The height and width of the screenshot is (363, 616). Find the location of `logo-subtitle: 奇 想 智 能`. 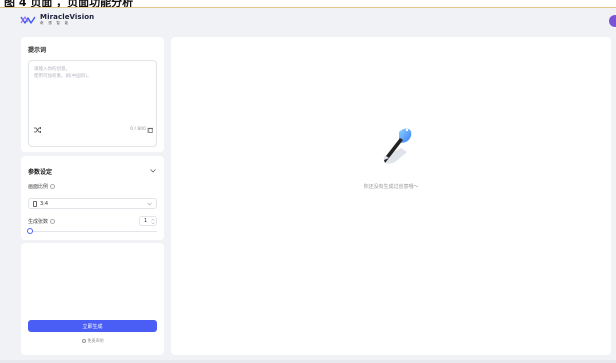

logo-subtitle: 奇 想 智 能 is located at coordinates (55, 23).